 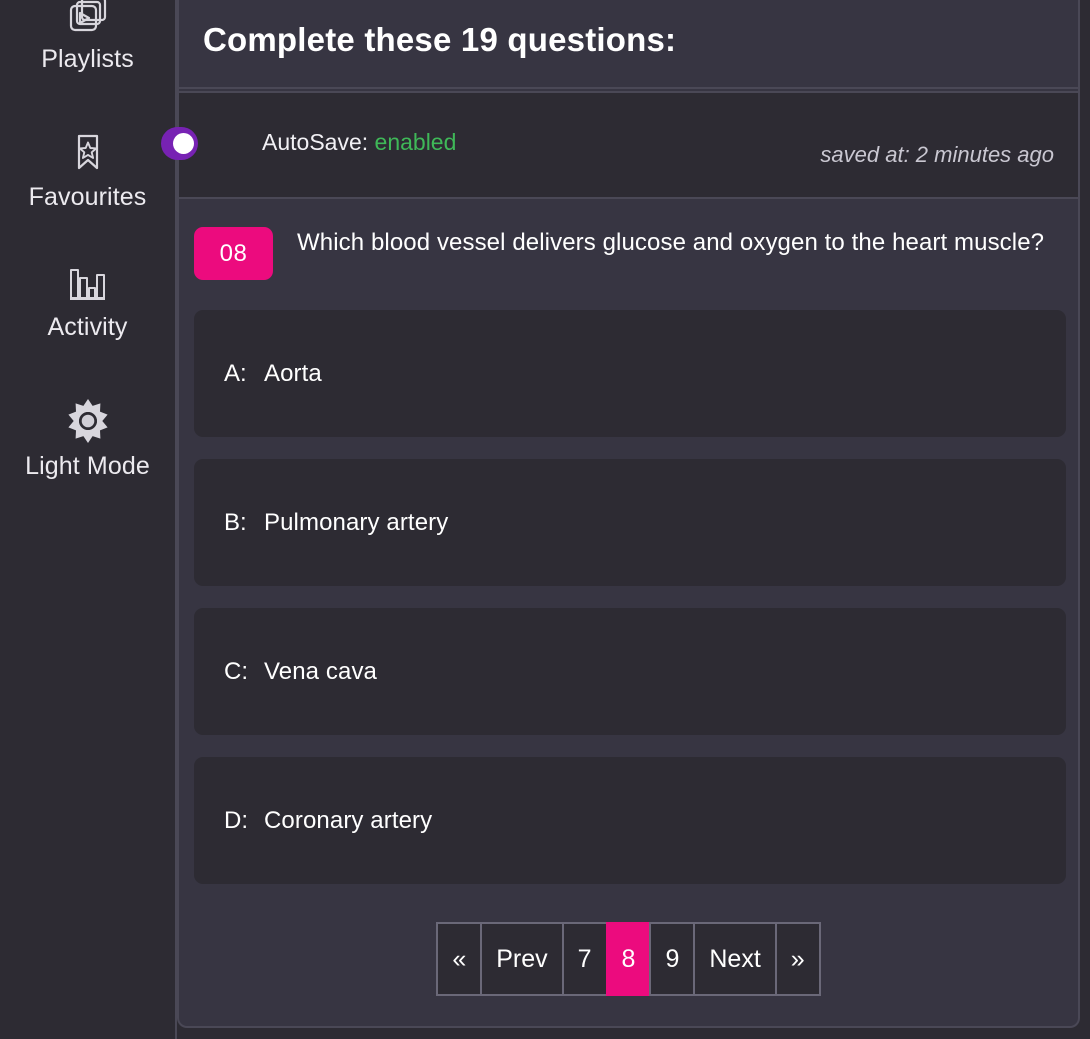 What do you see at coordinates (671, 959) in the screenshot?
I see `pagination-page-9: 9` at bounding box center [671, 959].